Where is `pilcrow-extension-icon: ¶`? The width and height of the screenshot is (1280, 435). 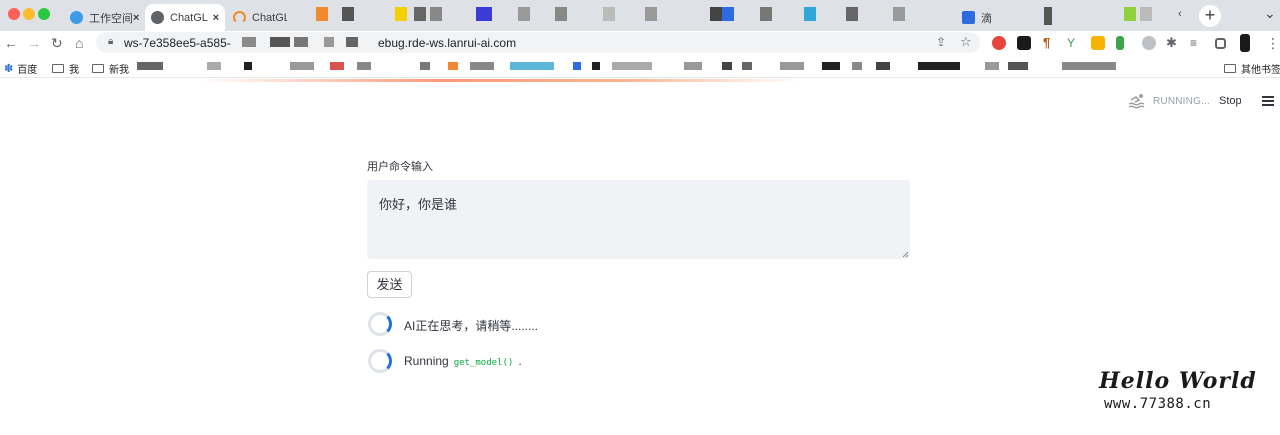 pilcrow-extension-icon: ¶ is located at coordinates (1050, 43).